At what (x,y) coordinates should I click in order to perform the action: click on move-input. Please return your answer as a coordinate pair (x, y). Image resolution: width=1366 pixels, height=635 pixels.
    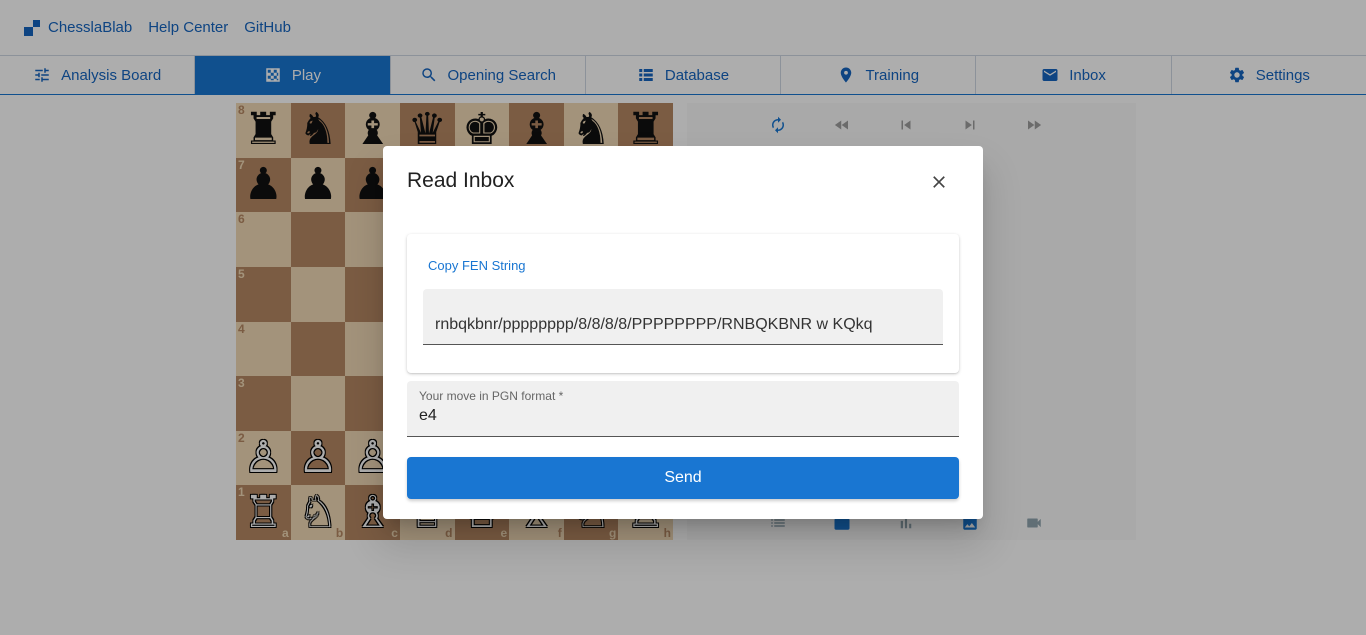
    Looking at the image, I should click on (679, 416).